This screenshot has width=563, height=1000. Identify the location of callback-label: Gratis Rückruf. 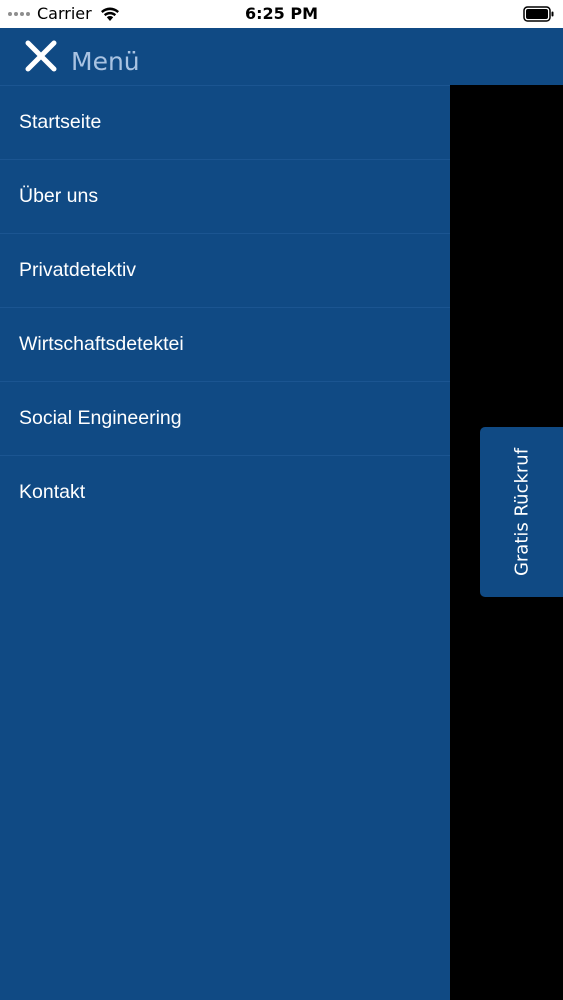
(521, 512).